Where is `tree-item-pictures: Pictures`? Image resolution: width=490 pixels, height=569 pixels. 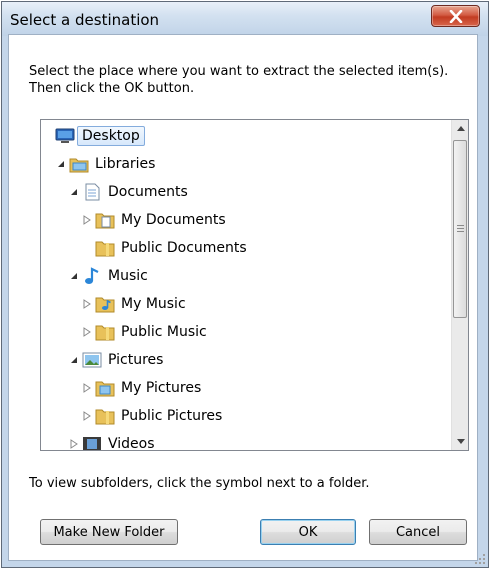
tree-item-pictures: Pictures is located at coordinates (115, 360).